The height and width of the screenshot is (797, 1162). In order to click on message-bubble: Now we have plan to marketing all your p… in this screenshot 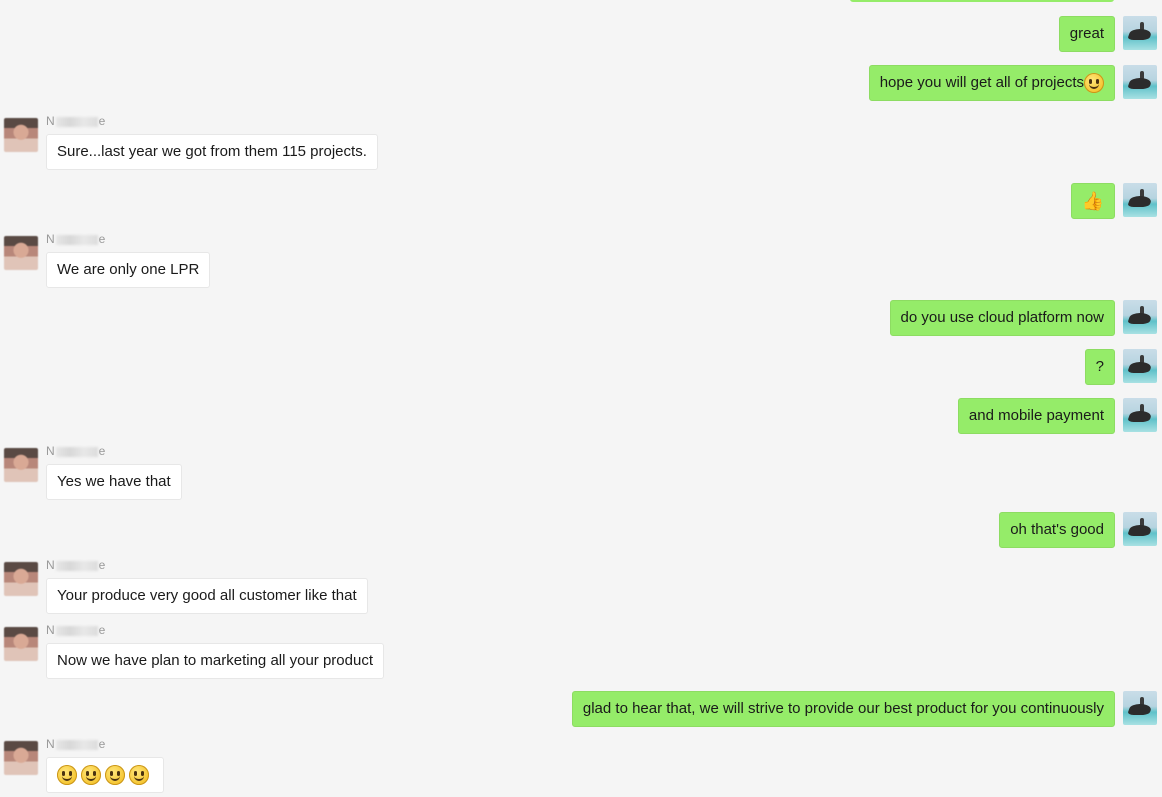, I will do `click(215, 661)`.